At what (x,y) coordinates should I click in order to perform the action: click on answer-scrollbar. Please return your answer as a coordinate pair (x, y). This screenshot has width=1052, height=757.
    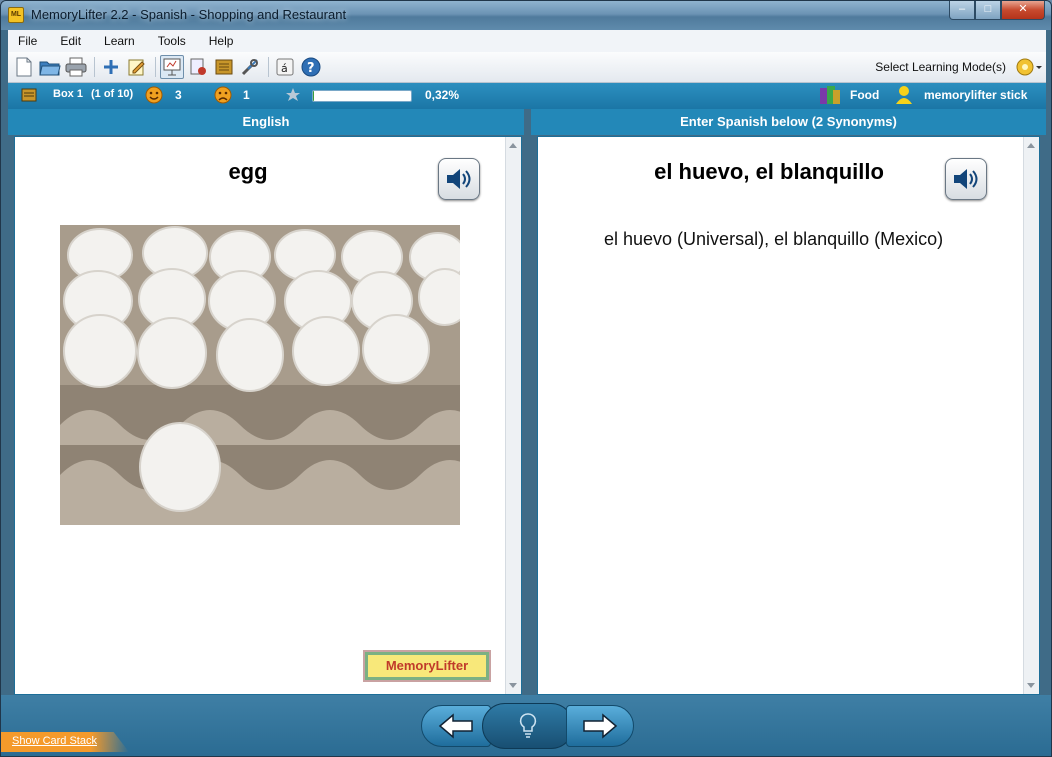
    Looking at the image, I should click on (1031, 415).